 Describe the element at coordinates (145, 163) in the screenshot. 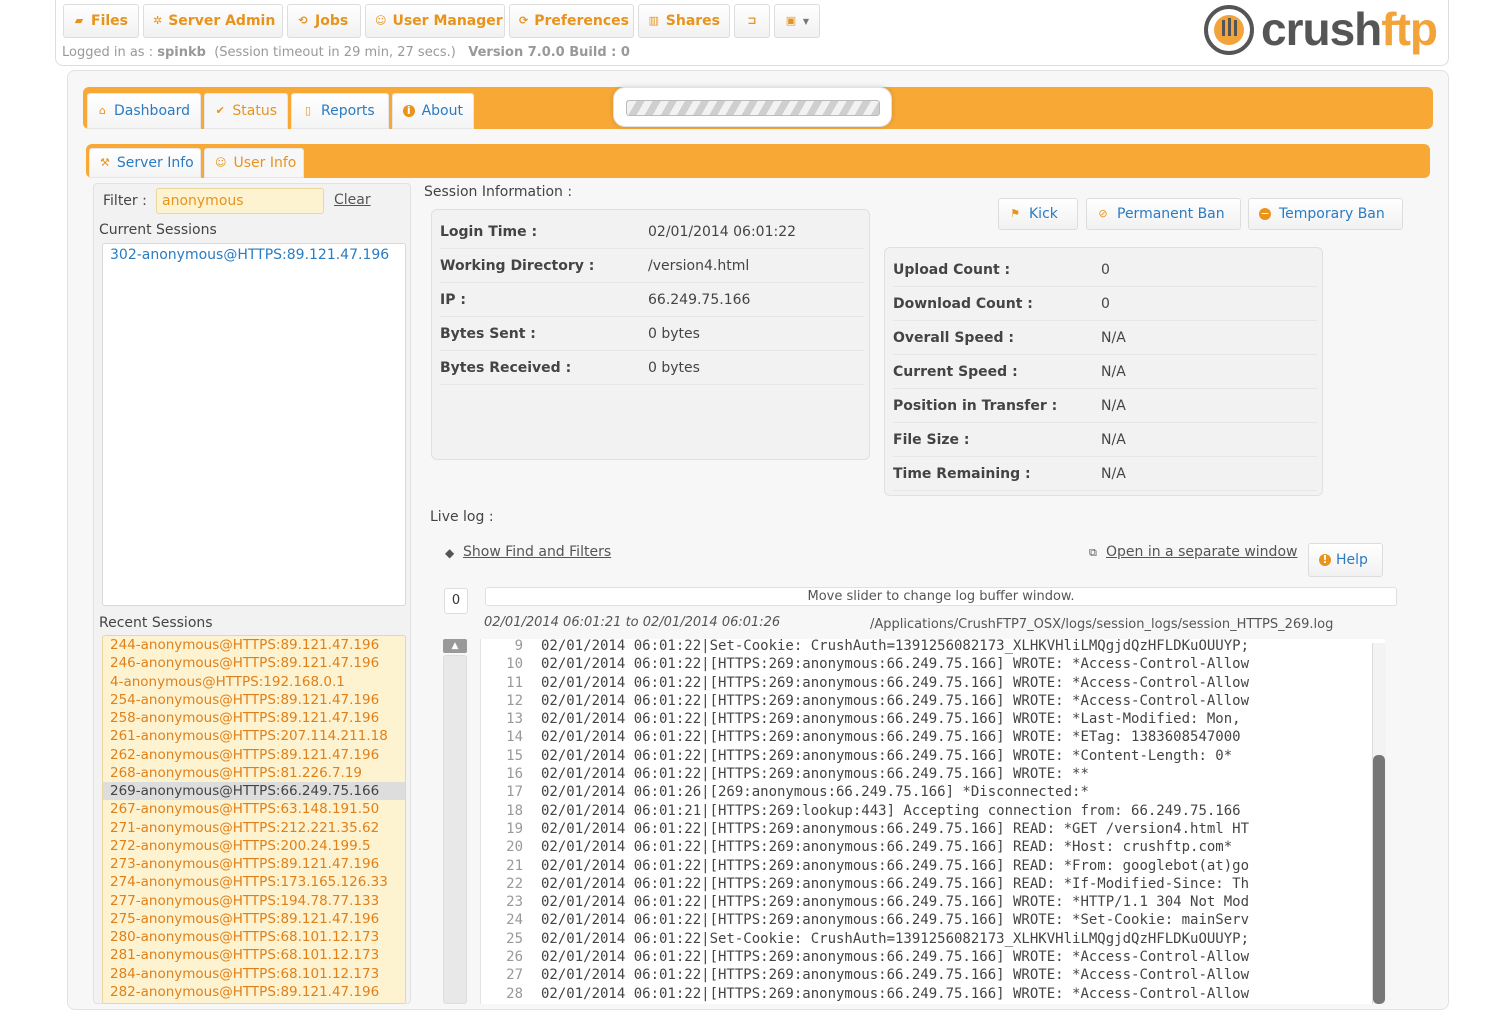

I see `tab-server-info: ⚒ Server Info` at that location.